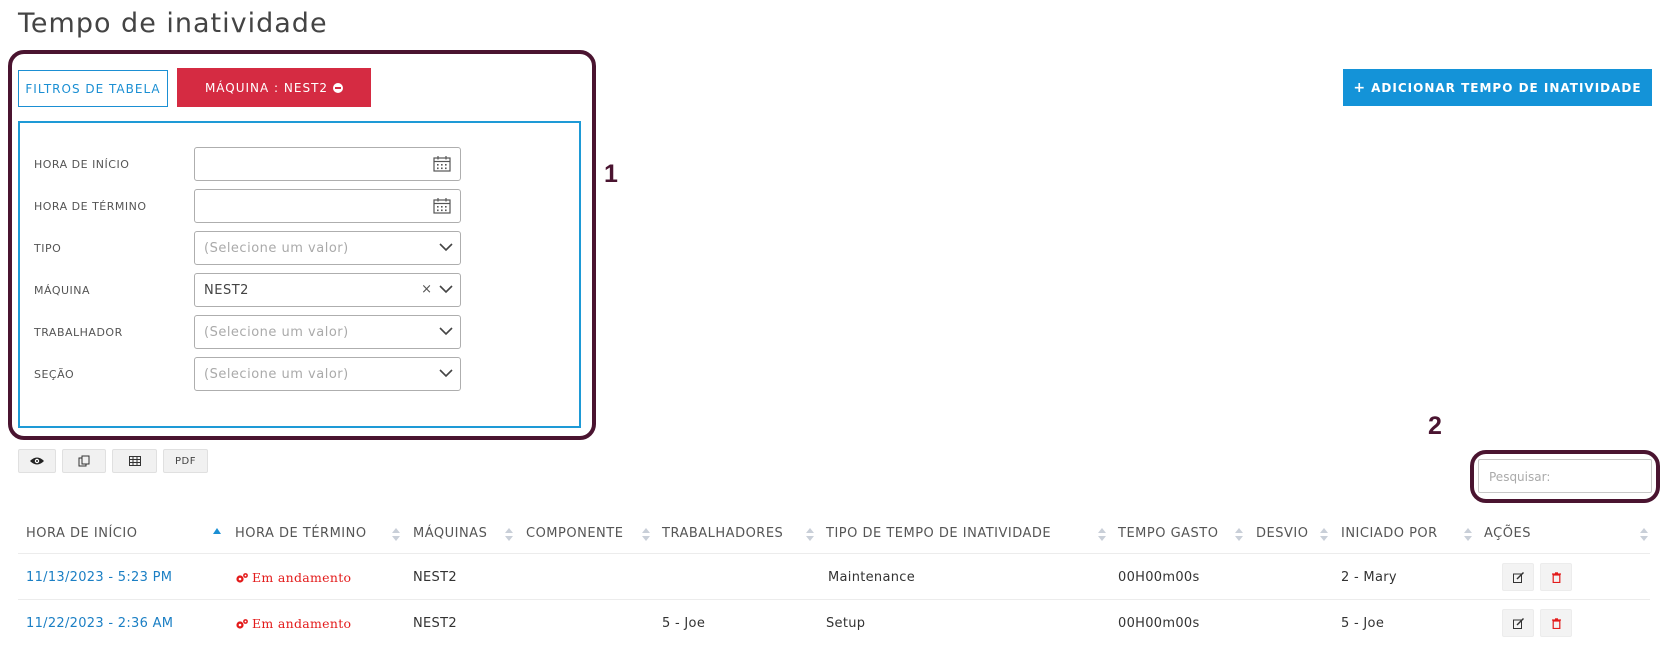 The height and width of the screenshot is (655, 1670). I want to click on type-select: (Selecione um valor), so click(327, 248).